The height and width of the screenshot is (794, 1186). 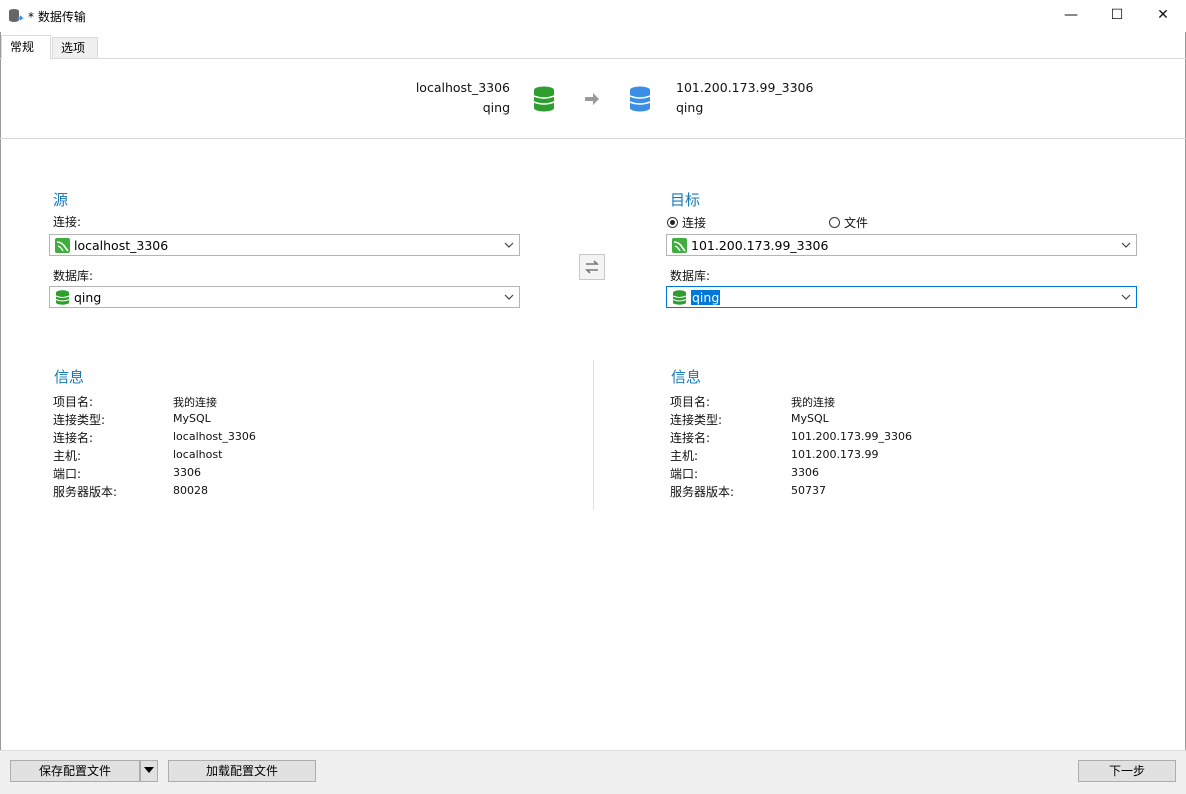 I want to click on radio-connection, so click(x=672, y=222).